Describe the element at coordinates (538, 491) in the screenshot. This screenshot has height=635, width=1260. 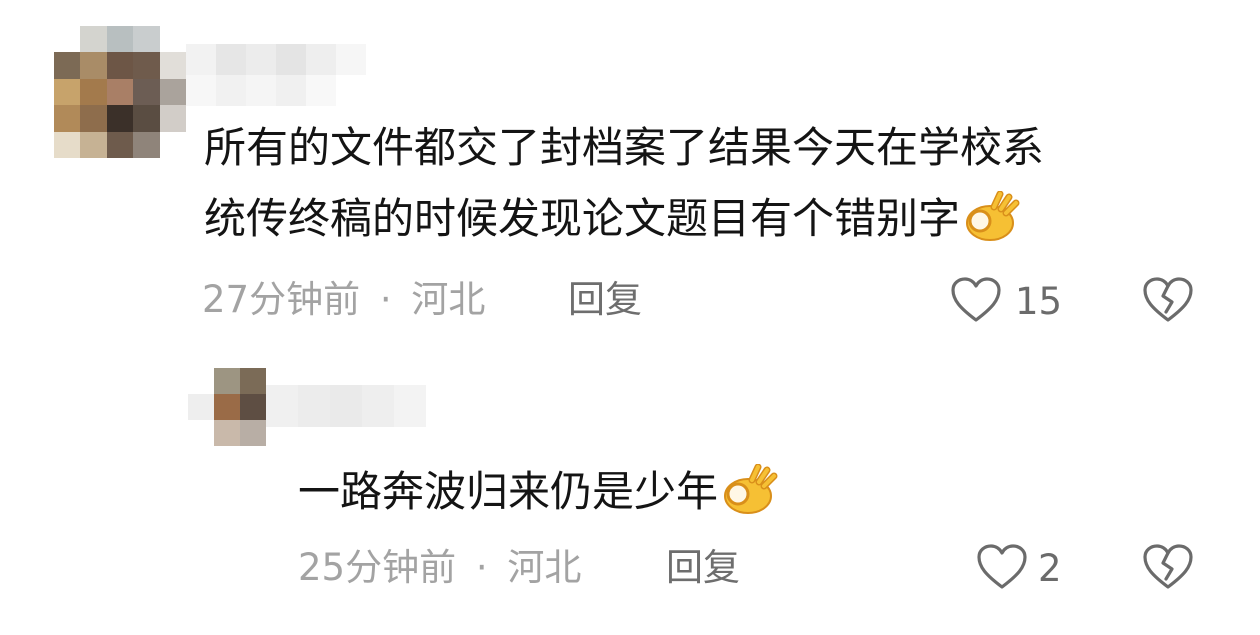
I see `comment-text: 一路奔波归来仍是少年` at that location.